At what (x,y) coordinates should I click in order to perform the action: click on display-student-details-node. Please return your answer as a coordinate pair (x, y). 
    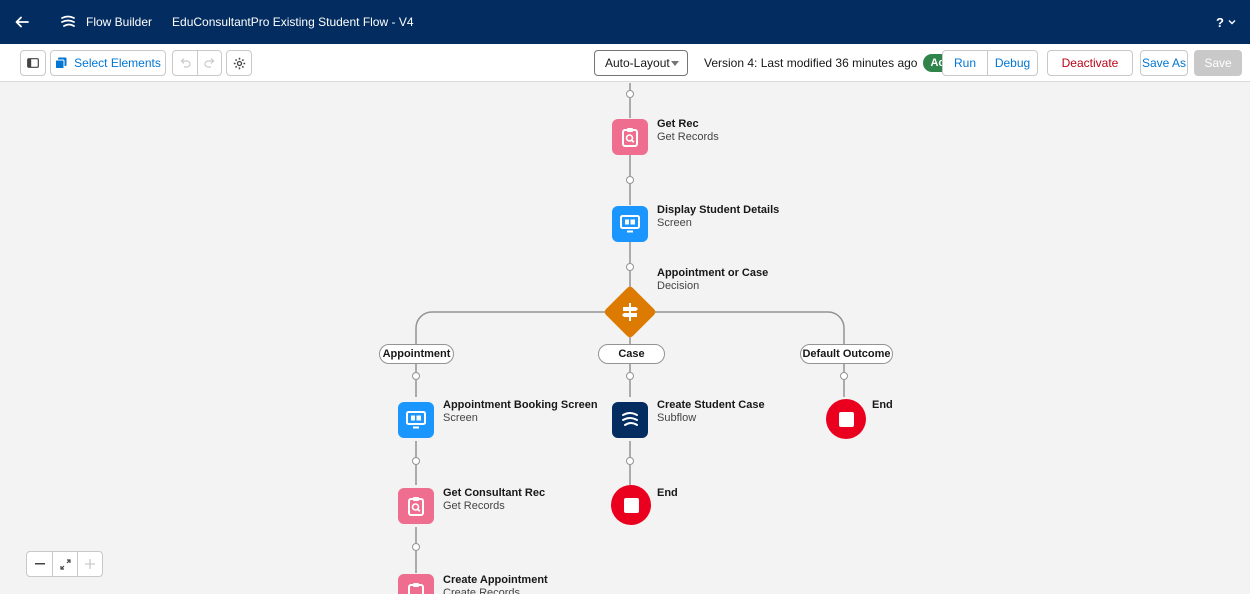
    Looking at the image, I should click on (630, 224).